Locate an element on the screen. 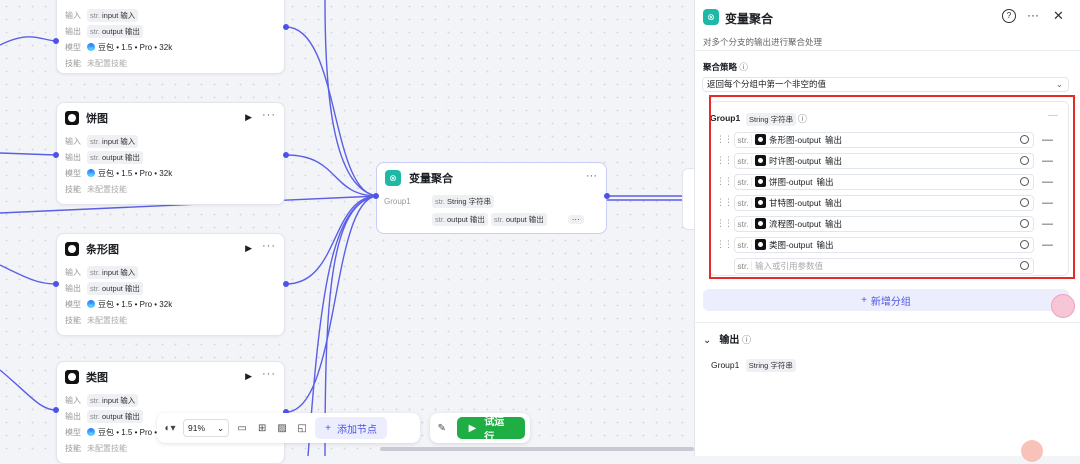 The width and height of the screenshot is (1080, 464). mouse-mode-icon: ◐▾ is located at coordinates (170, 428).